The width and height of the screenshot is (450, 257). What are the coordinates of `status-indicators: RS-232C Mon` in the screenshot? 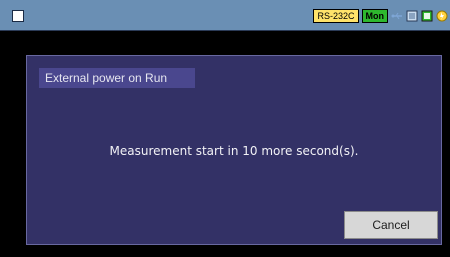 It's located at (380, 16).